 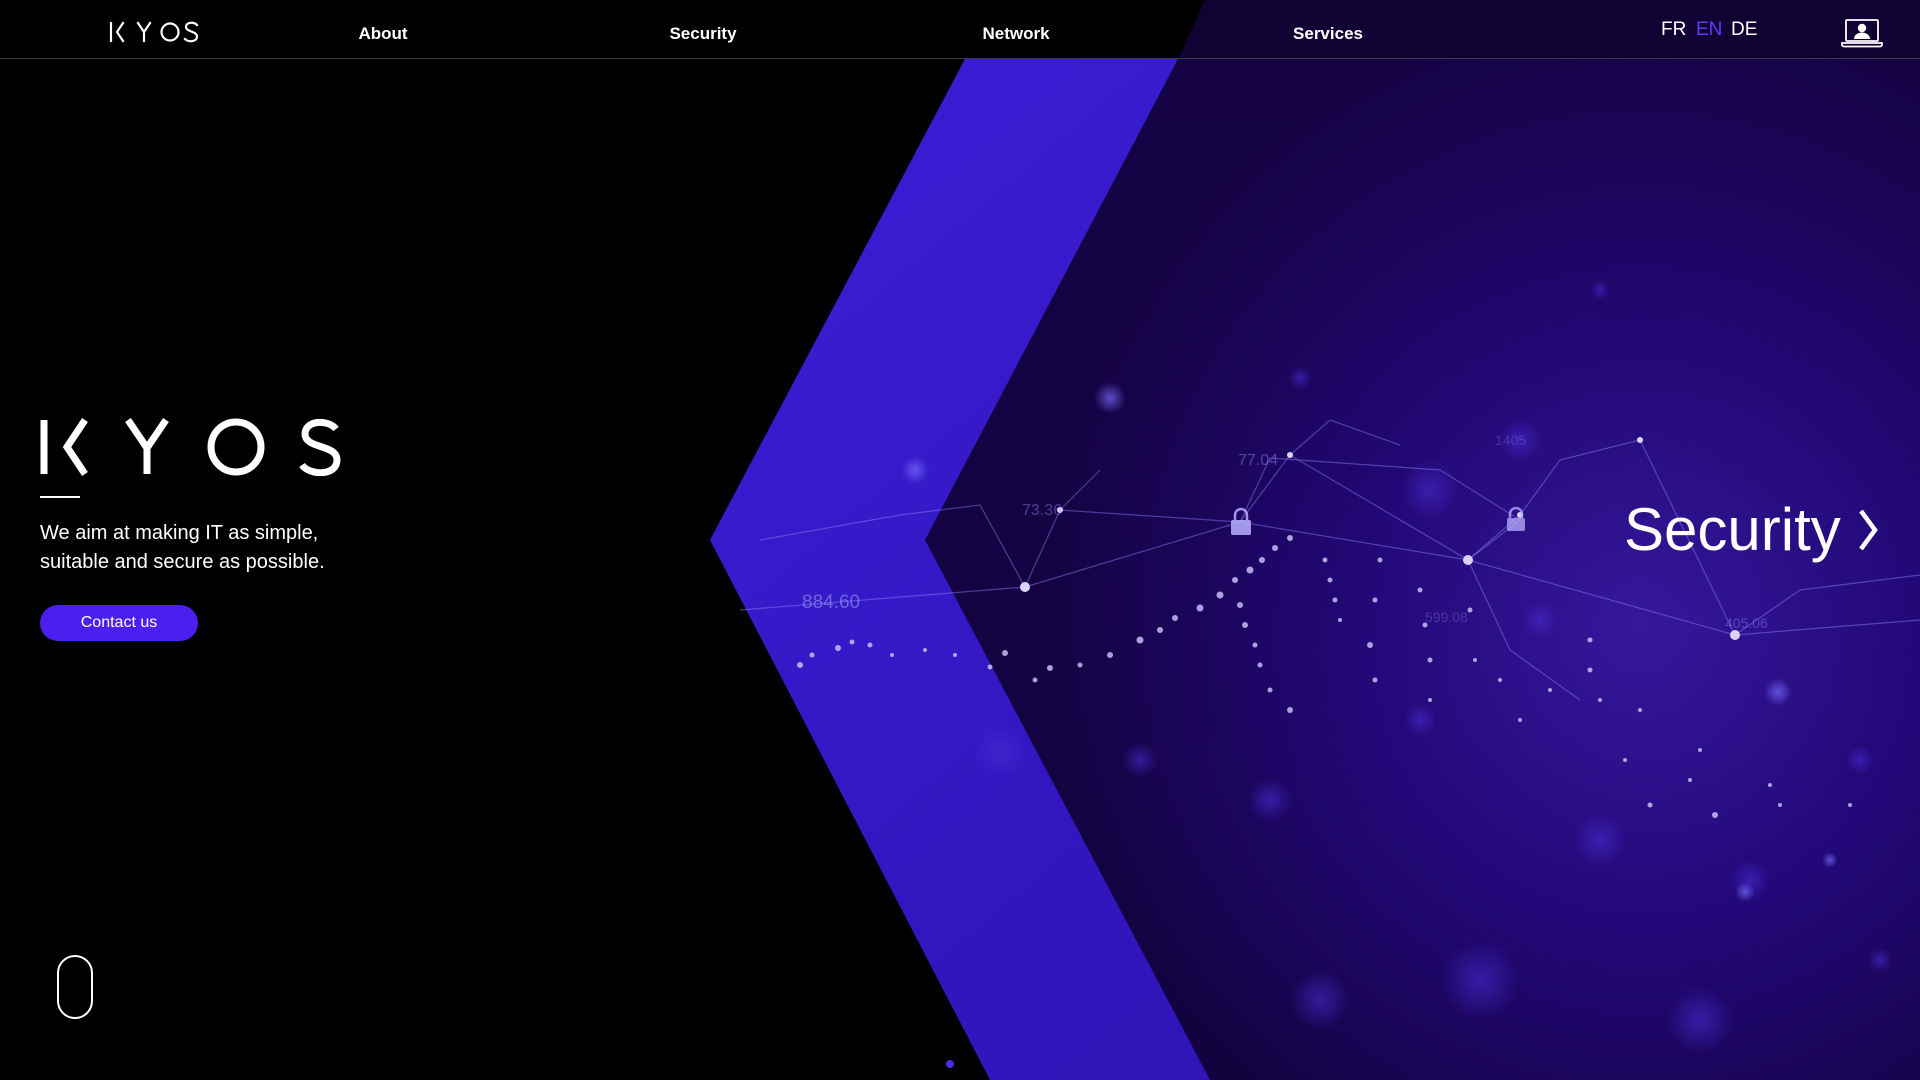 I want to click on hero-divider, so click(x=60, y=497).